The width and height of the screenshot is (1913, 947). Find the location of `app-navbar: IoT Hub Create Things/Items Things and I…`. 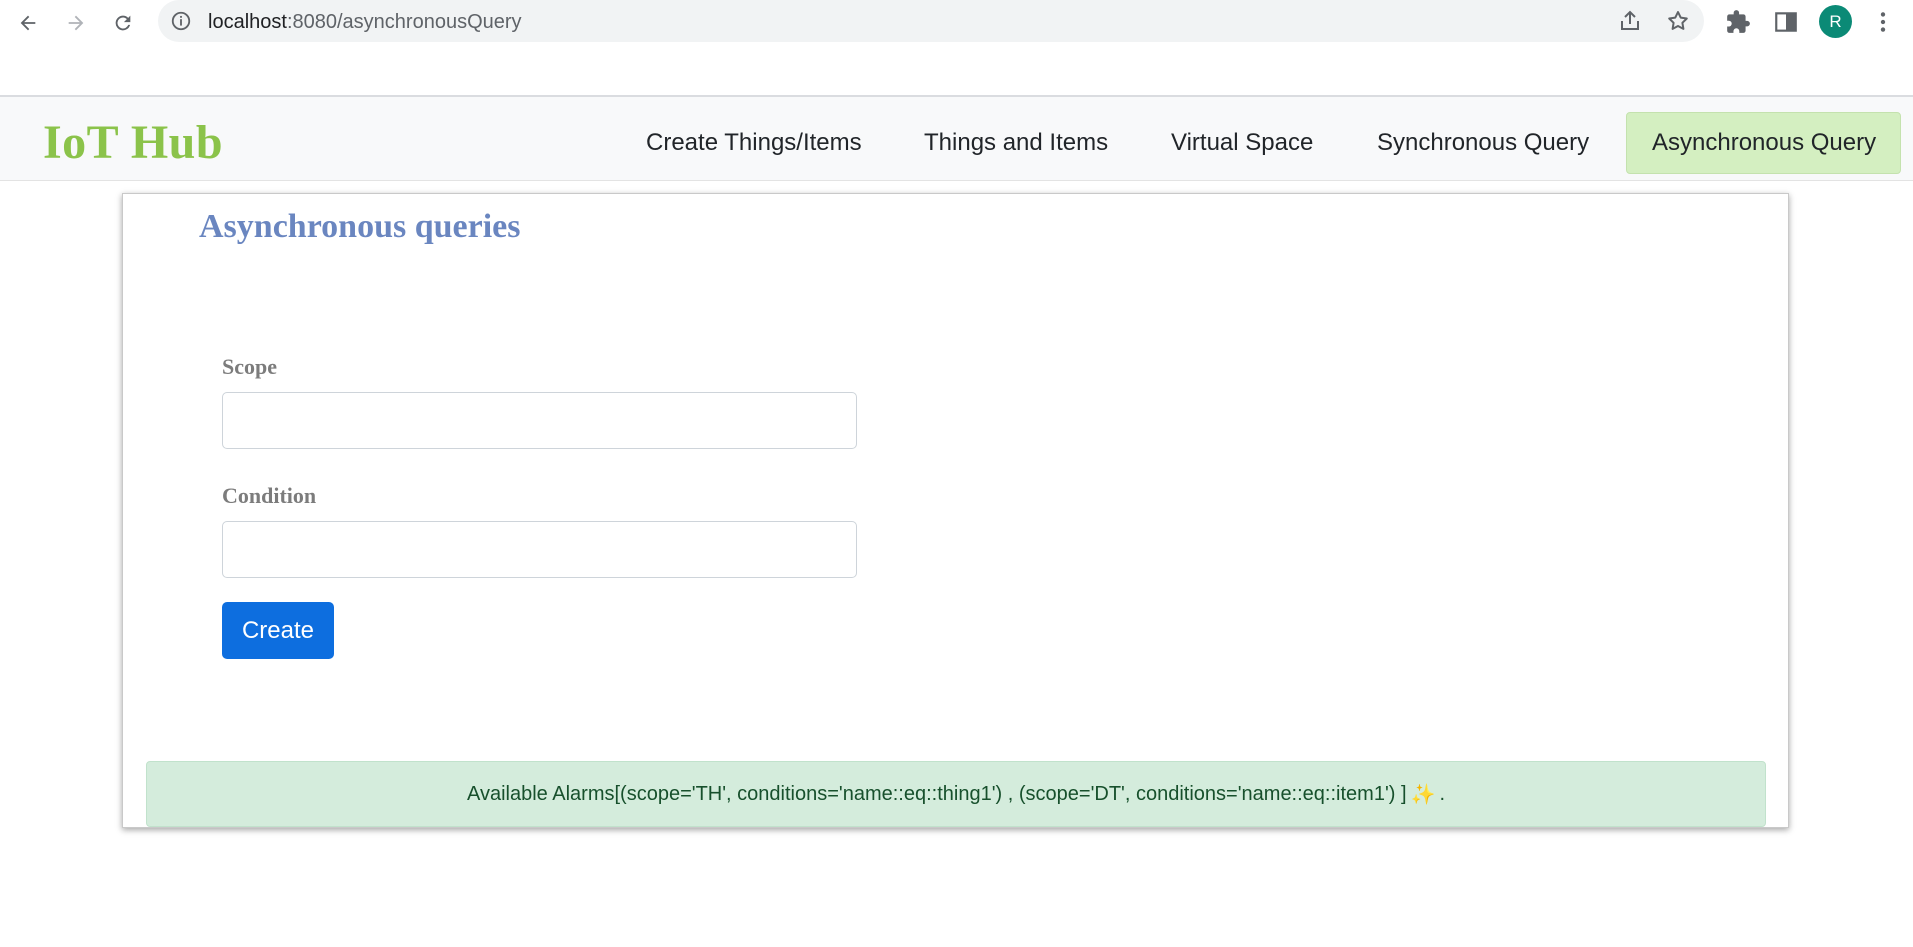

app-navbar: IoT Hub Create Things/Items Things and I… is located at coordinates (956, 139).